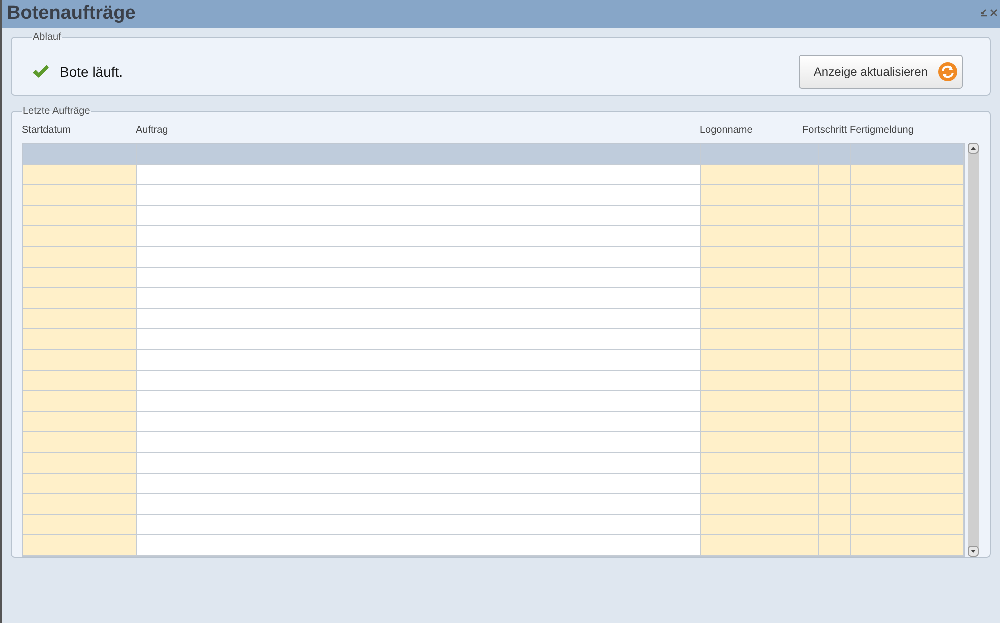 This screenshot has width=1000, height=623. I want to click on column-header: Fortschritt, so click(824, 130).